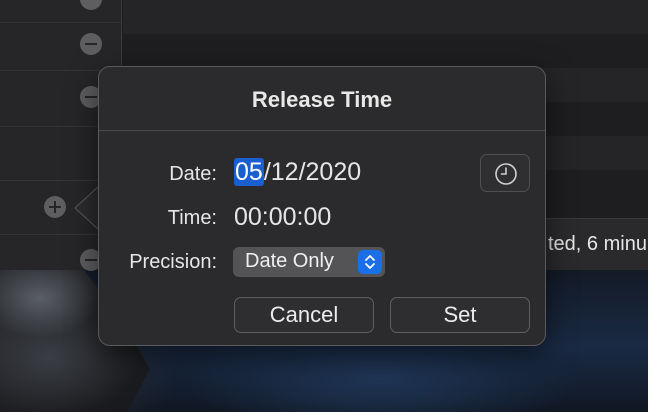 The image size is (648, 412). I want to click on cancel-button: Cancel, so click(304, 315).